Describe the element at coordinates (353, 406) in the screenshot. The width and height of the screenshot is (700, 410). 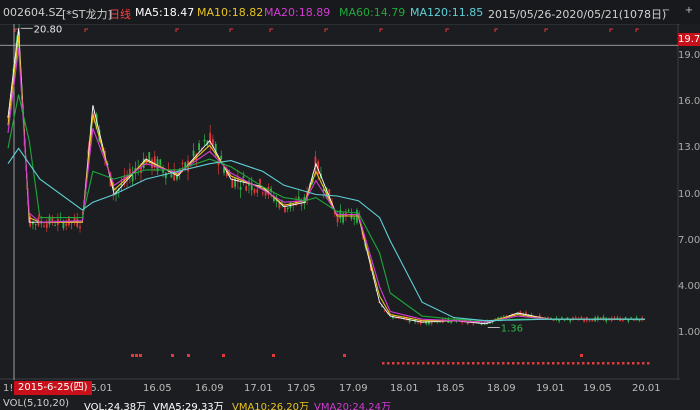
I see `vma20-value: VMA20:24.24万` at that location.